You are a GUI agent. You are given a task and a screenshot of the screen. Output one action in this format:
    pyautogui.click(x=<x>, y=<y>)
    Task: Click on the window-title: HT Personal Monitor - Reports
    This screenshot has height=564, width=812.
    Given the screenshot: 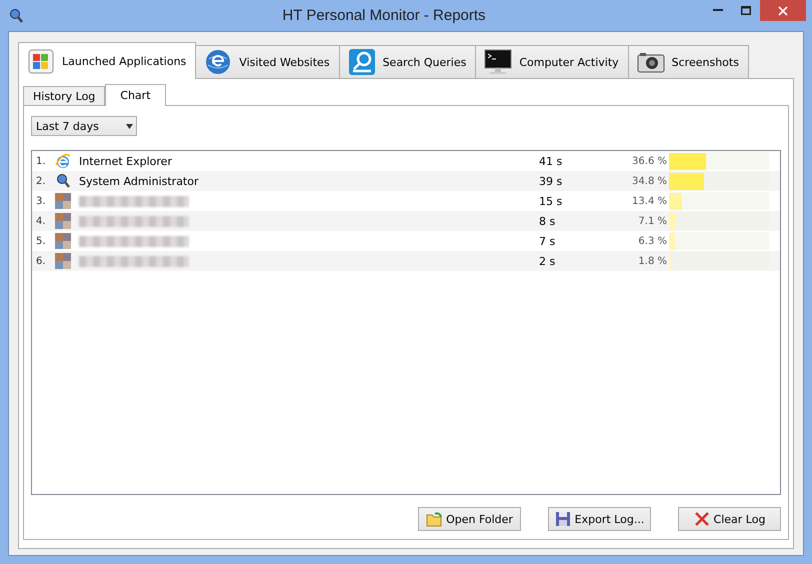 What is the action you would take?
    pyautogui.click(x=384, y=15)
    